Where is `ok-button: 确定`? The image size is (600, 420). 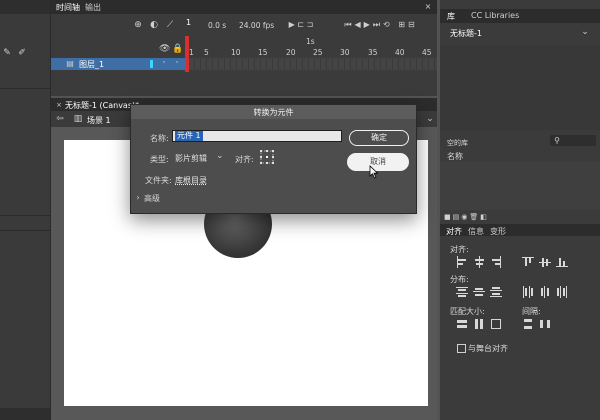
ok-button: 确定 is located at coordinates (379, 138).